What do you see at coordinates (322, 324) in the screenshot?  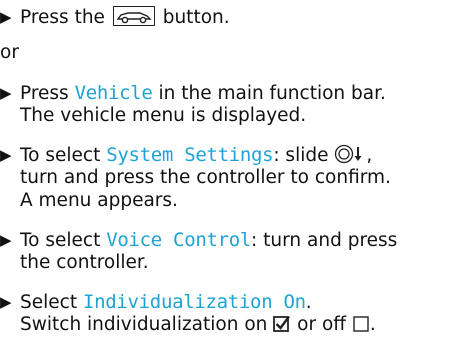 I see `step-5-line-2-mid: or off` at bounding box center [322, 324].